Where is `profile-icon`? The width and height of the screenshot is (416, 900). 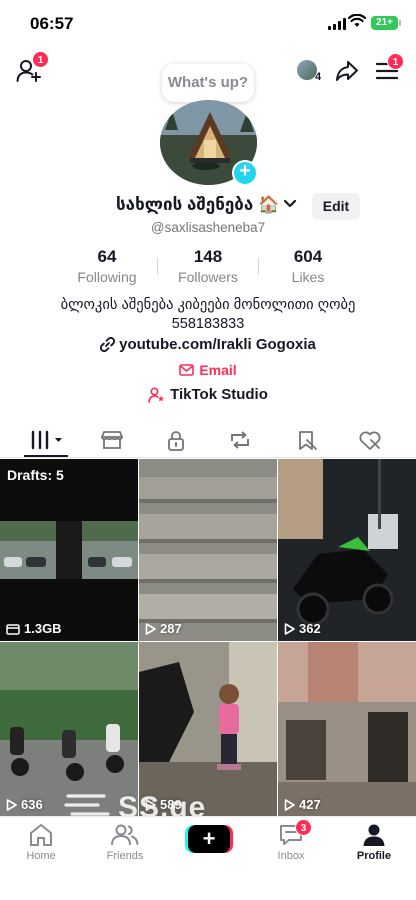
profile-icon is located at coordinates (374, 835).